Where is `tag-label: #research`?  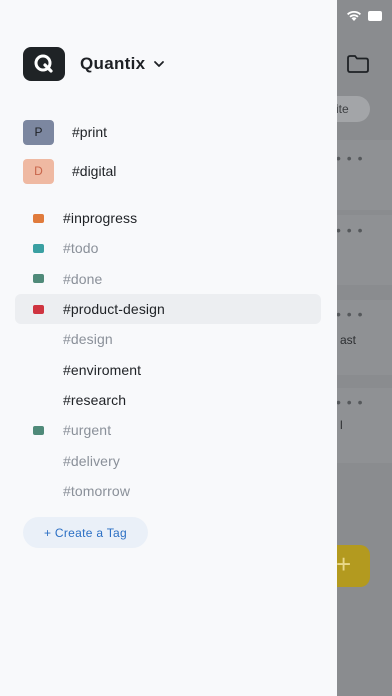
tag-label: #research is located at coordinates (95, 399).